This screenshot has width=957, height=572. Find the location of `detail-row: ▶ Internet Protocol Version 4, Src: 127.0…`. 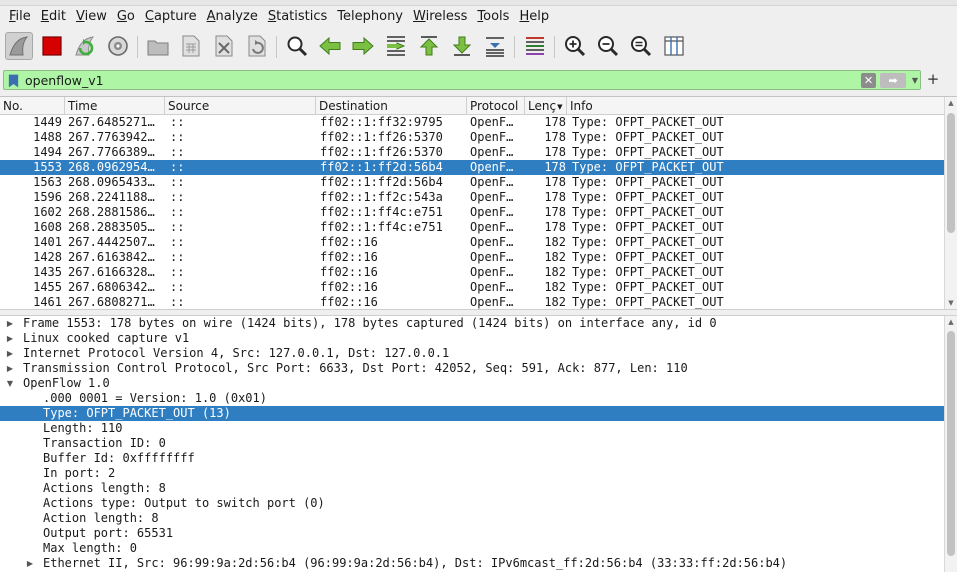

detail-row: ▶ Internet Protocol Version 4, Src: 127.0… is located at coordinates (472, 353).